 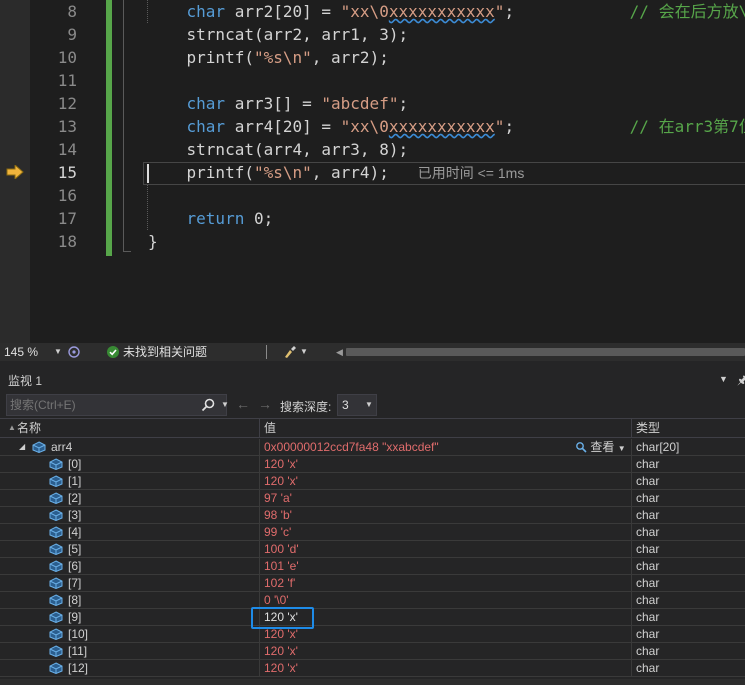 I want to click on watch-name: [10], so click(x=78, y=634).